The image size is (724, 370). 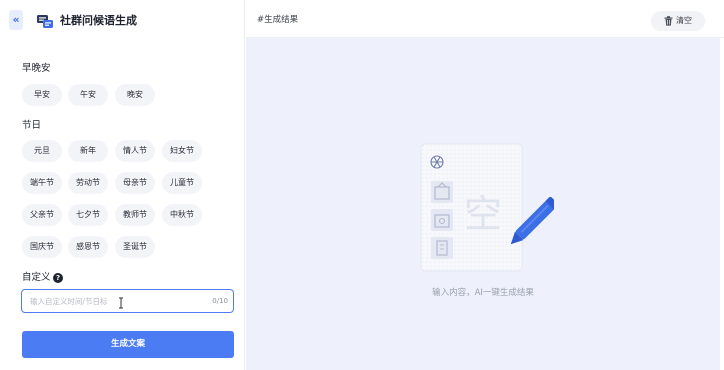 What do you see at coordinates (32, 125) in the screenshot?
I see `section-label-festivals: 节日` at bounding box center [32, 125].